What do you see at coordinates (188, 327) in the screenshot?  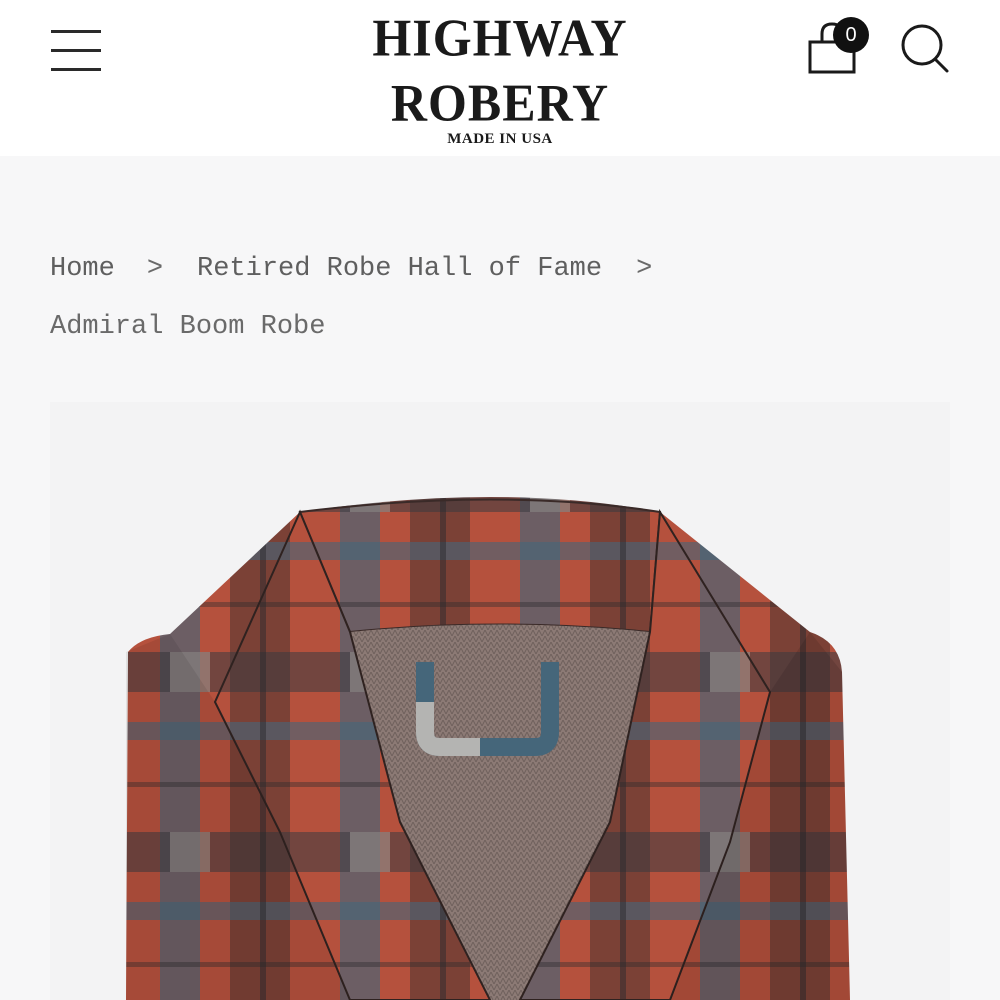 I see `breadcrumb-current-page: Admiral Boom Robe` at bounding box center [188, 327].